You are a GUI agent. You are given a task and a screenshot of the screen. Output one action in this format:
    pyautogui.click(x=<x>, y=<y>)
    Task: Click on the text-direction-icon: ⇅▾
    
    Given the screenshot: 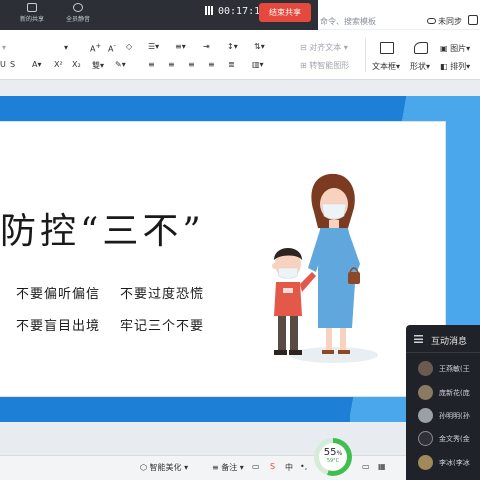 What is the action you would take?
    pyautogui.click(x=259, y=46)
    